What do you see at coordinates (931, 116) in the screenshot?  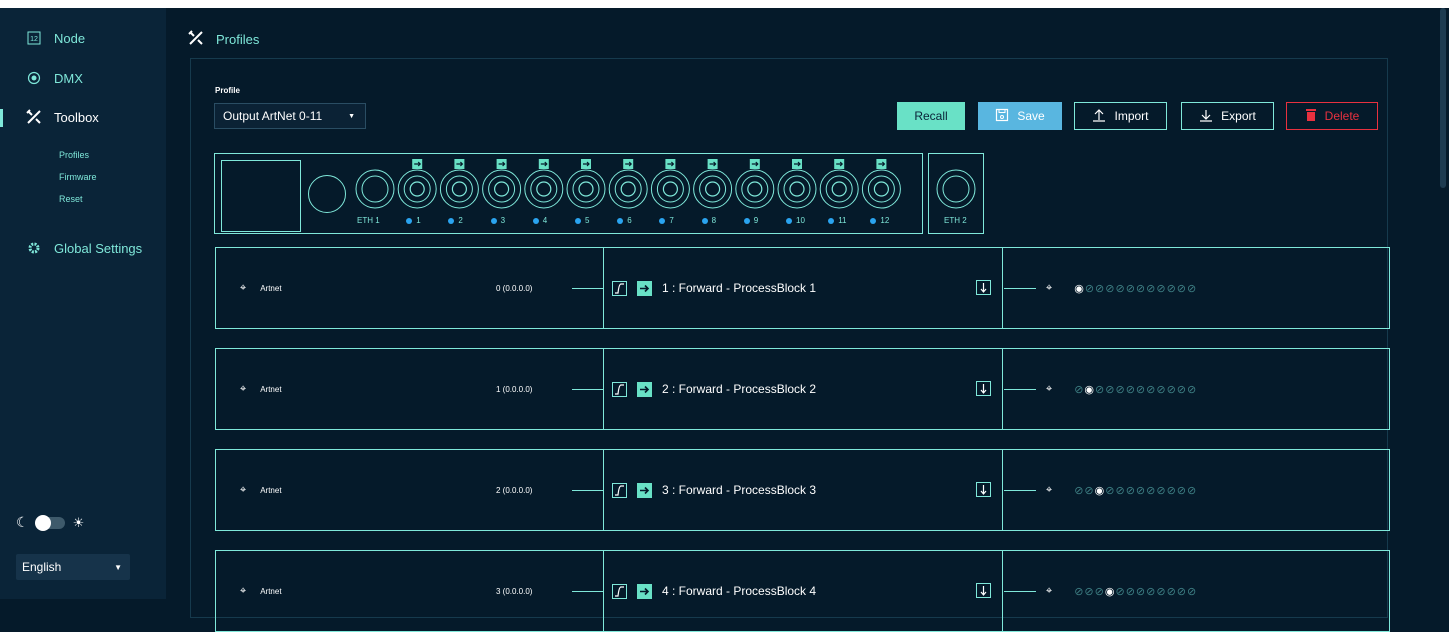 I see `recall-button: Recall` at bounding box center [931, 116].